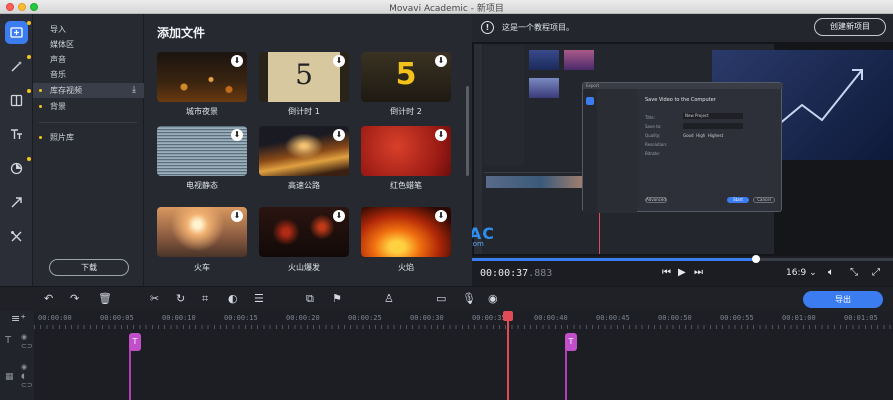 This screenshot has height=400, width=893. Describe the element at coordinates (478, 244) in the screenshot. I see `watermark-url: www.52mac.com` at that location.